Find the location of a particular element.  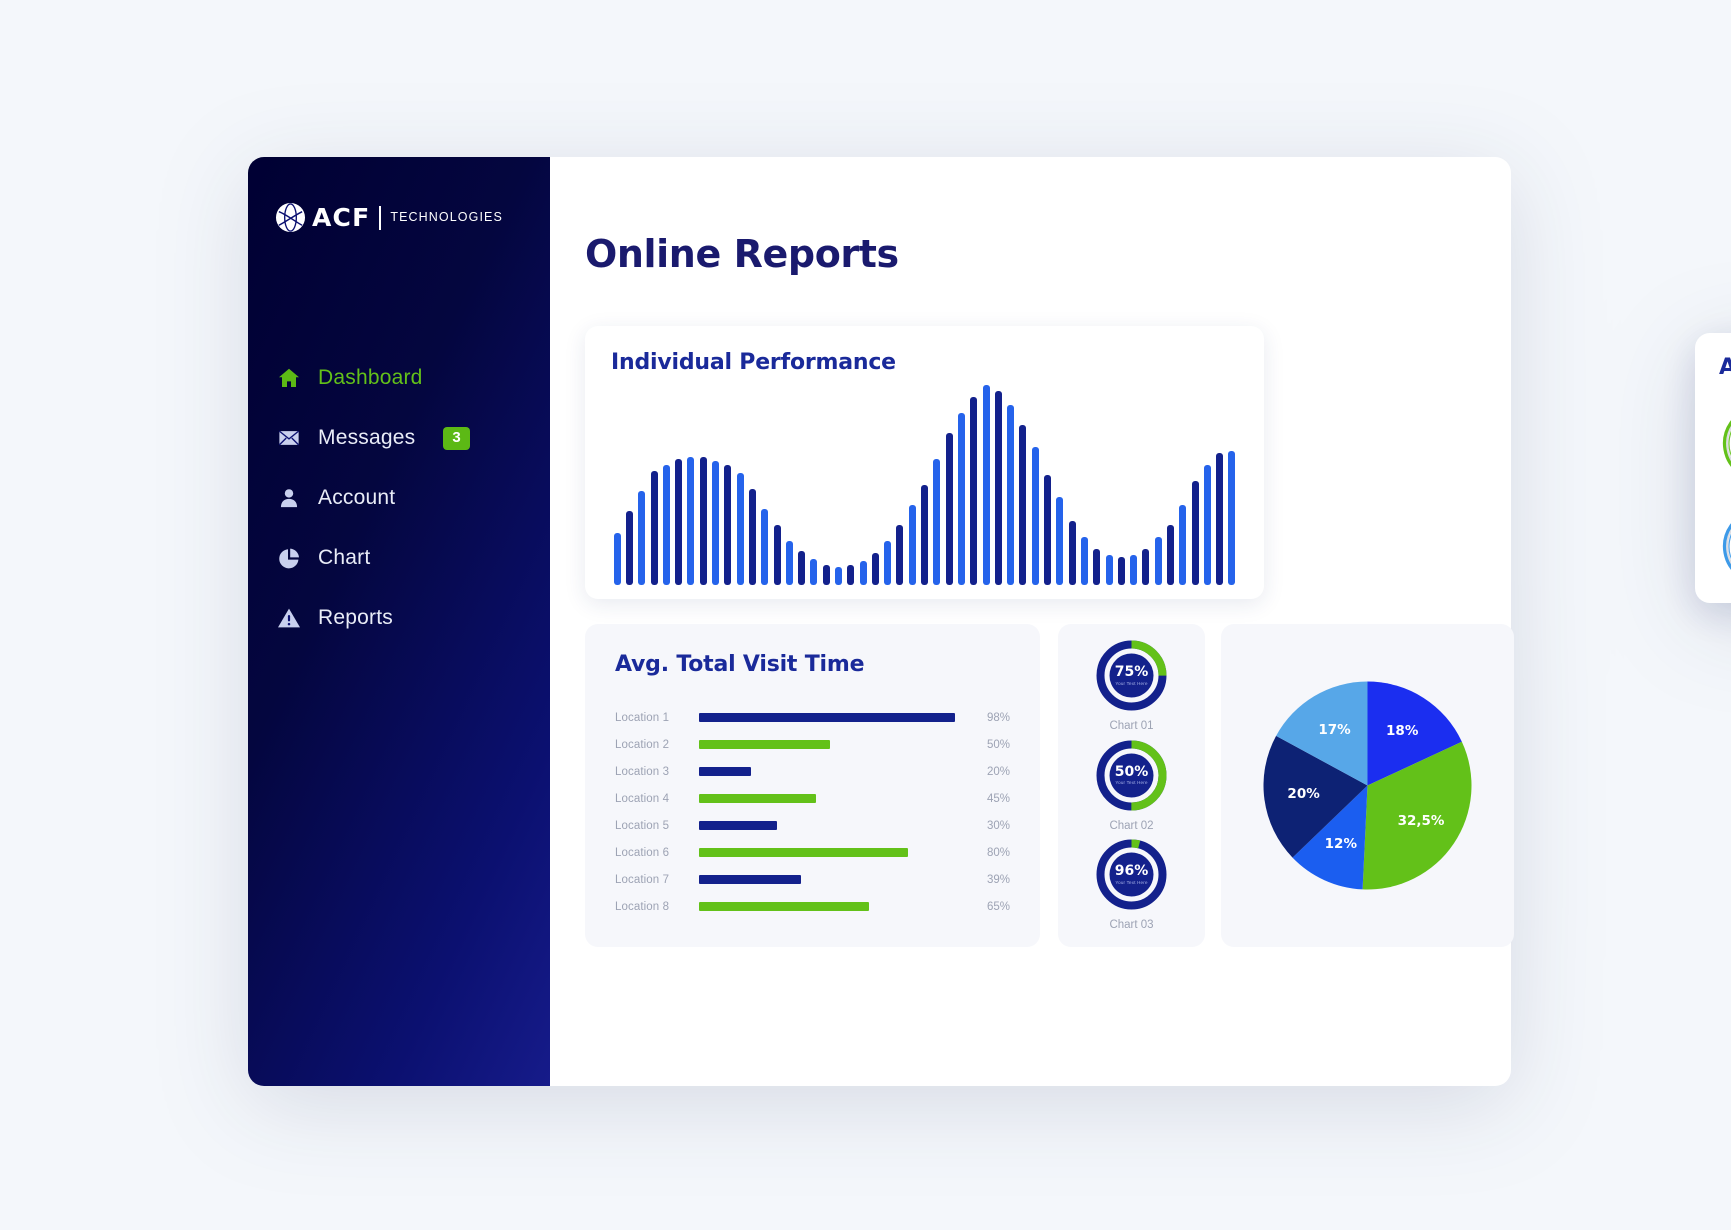

donut-label: Chart 01 is located at coordinates (1131, 726).